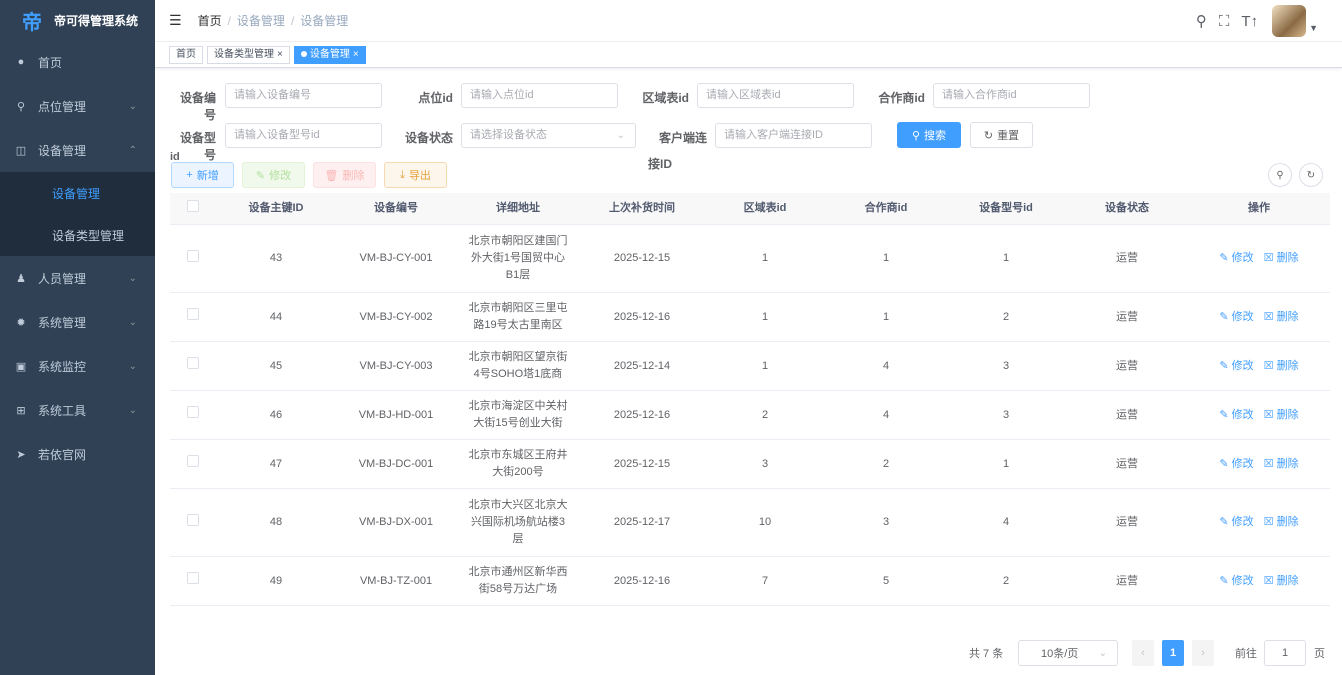  What do you see at coordinates (77, 106) in the screenshot?
I see `sidebar-item-points: ⚲ 点位管理 ⌄` at bounding box center [77, 106].